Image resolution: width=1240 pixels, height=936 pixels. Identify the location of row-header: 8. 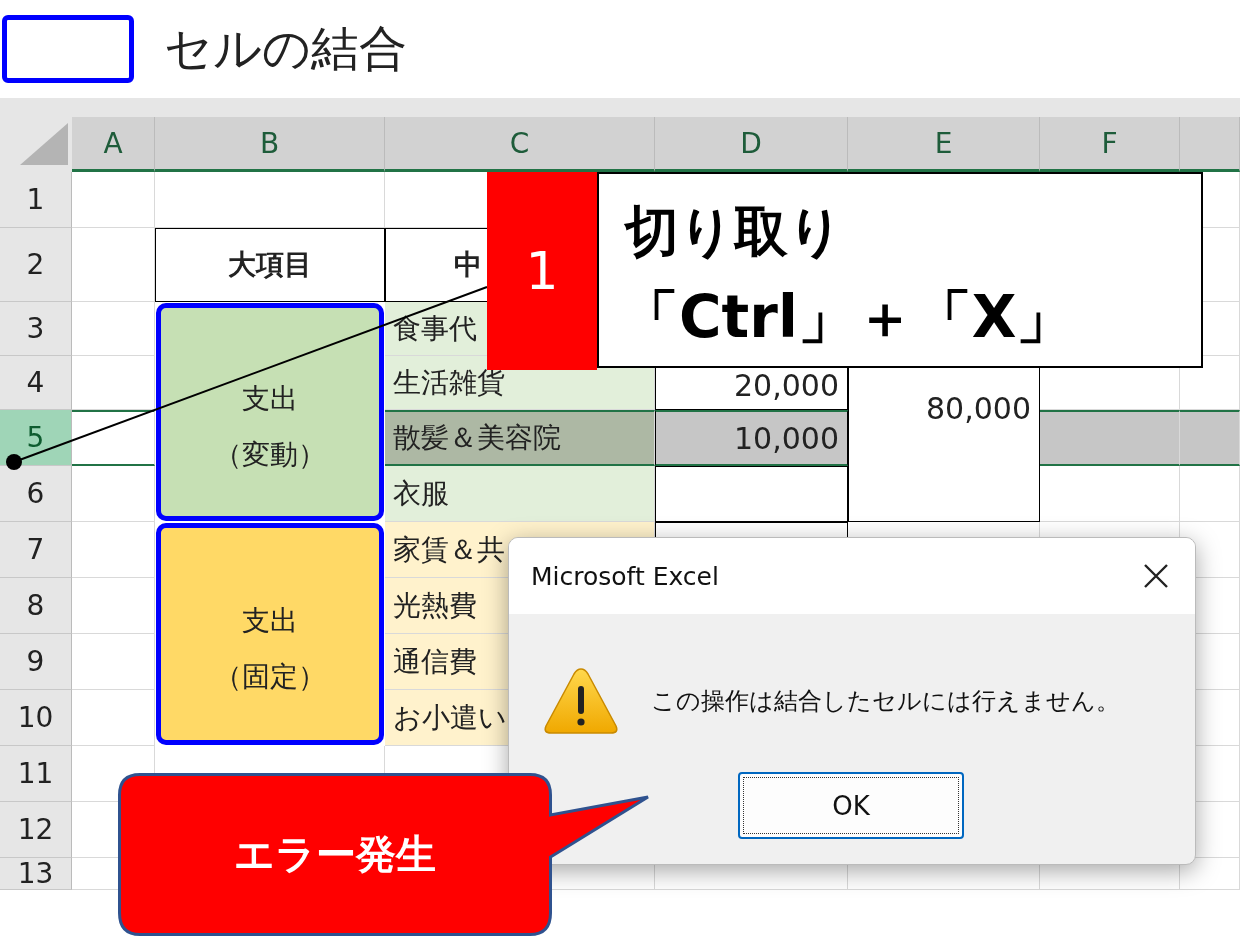
(36, 606).